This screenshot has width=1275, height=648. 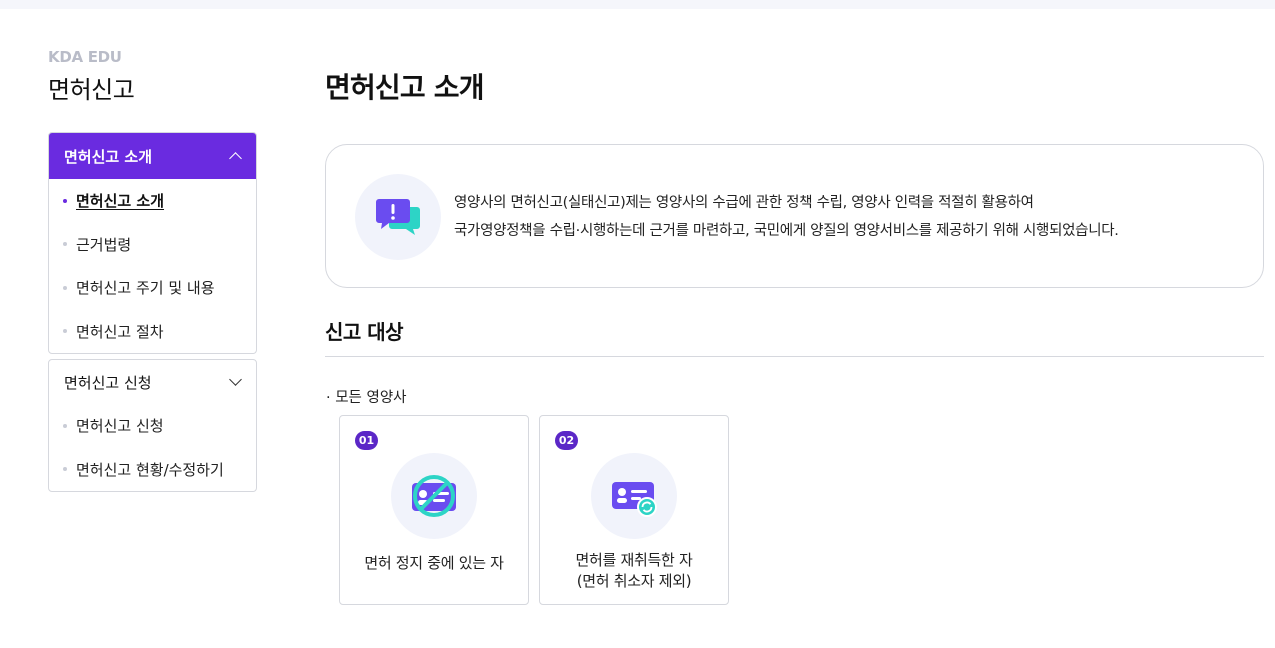 I want to click on target-label: · 모든 영양사, so click(x=366, y=398).